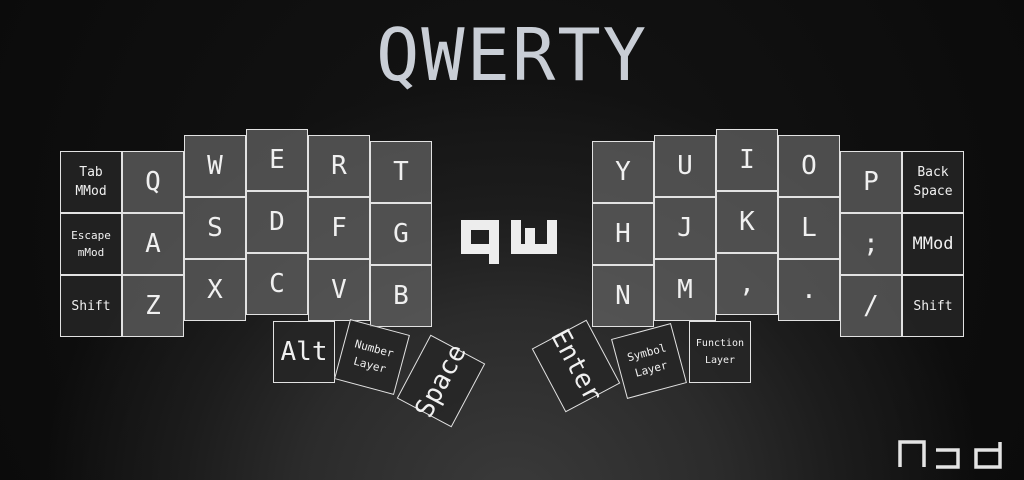 This screenshot has width=1024, height=480. What do you see at coordinates (91, 306) in the screenshot?
I see `key-shift-left: Shift` at bounding box center [91, 306].